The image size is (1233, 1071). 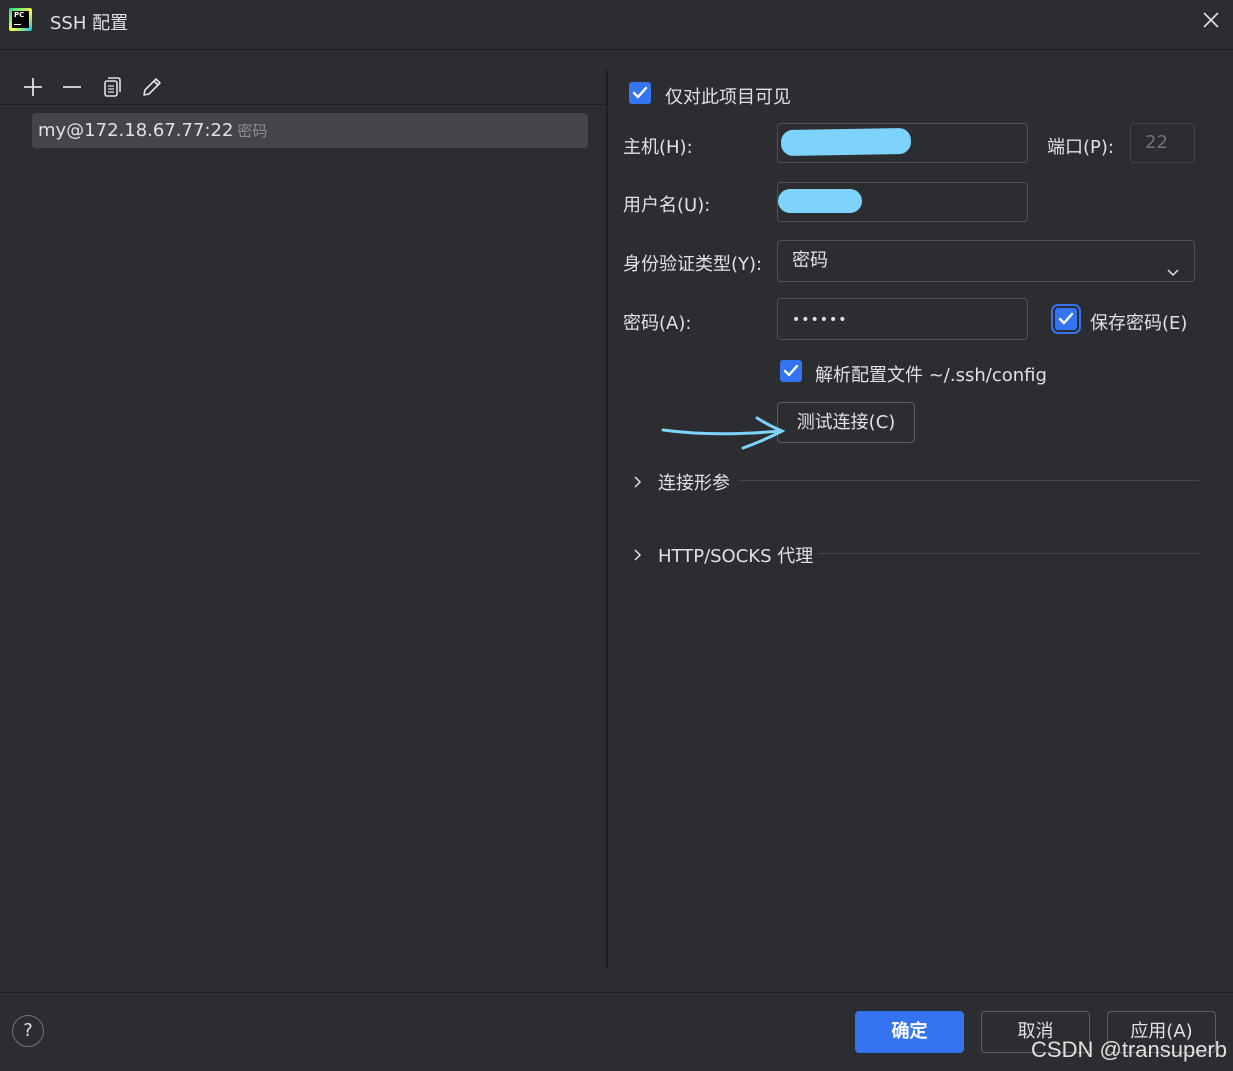 What do you see at coordinates (931, 375) in the screenshot?
I see `parse-config-label: 解析配置文件 ~/.ssh/config` at bounding box center [931, 375].